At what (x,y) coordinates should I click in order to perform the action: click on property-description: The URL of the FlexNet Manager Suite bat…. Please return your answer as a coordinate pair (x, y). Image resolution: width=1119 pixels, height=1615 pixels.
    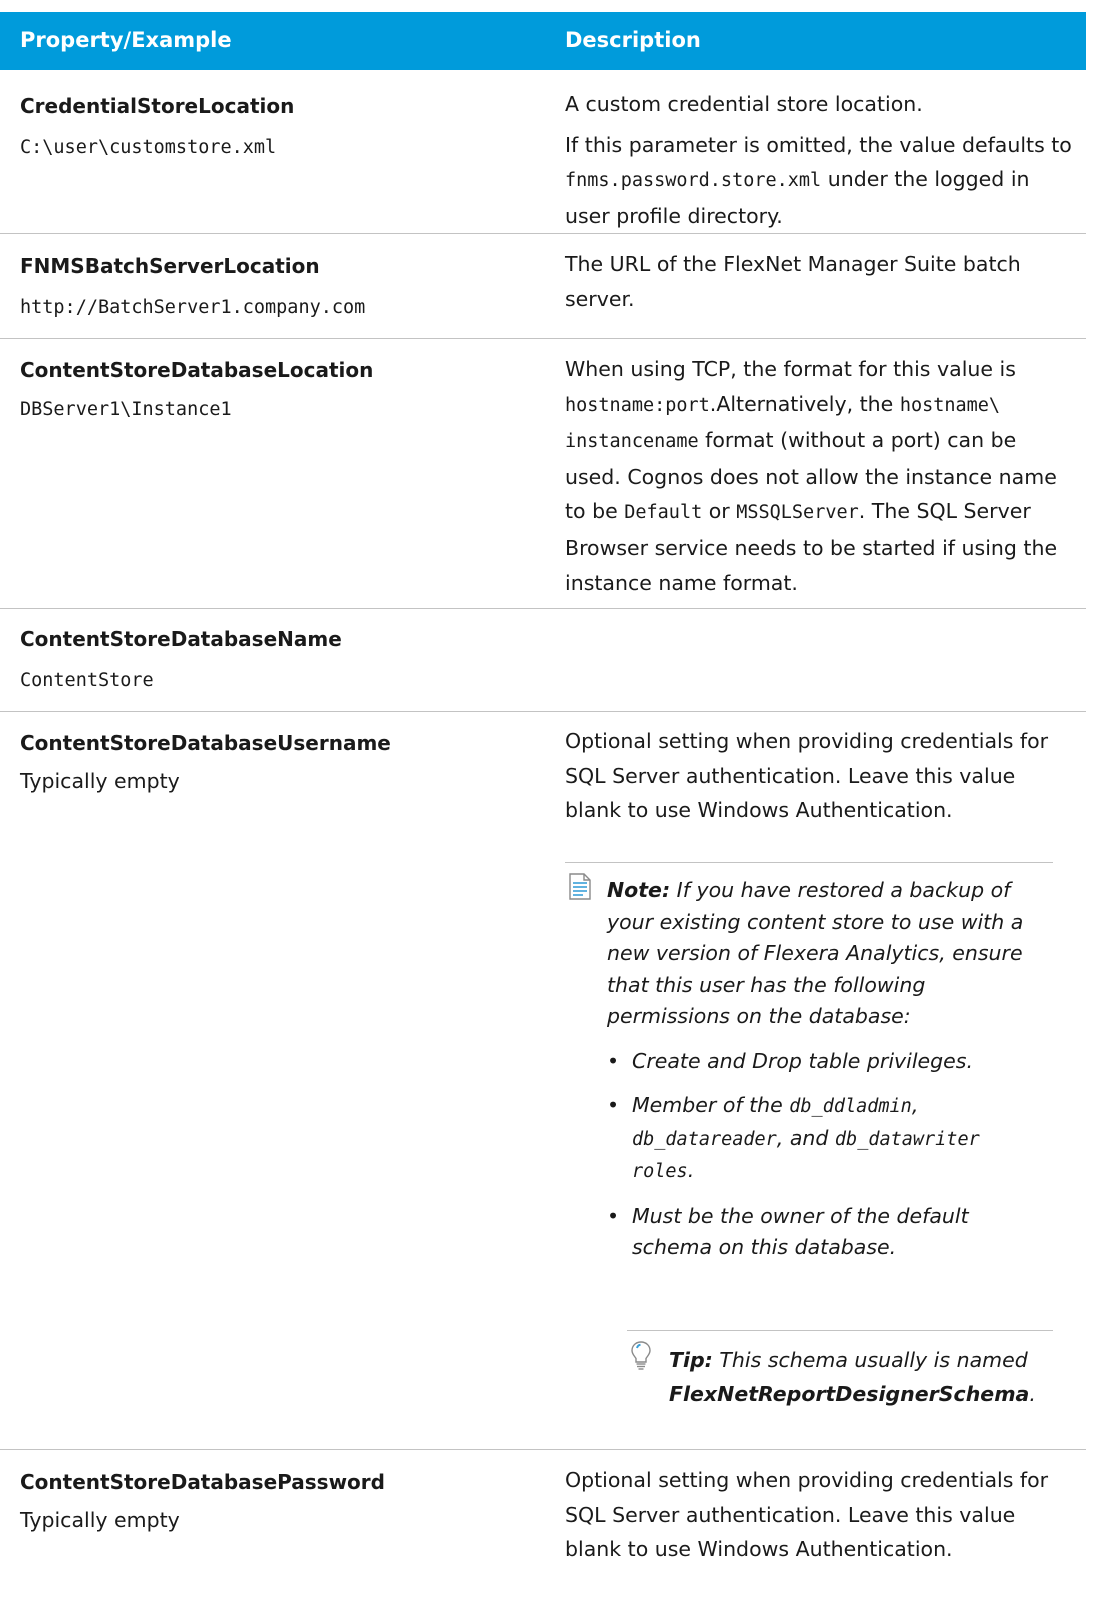
    Looking at the image, I should click on (820, 281).